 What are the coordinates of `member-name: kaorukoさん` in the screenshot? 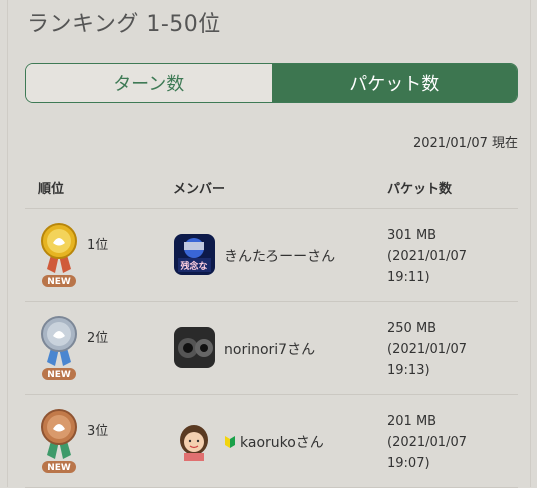 It's located at (274, 442).